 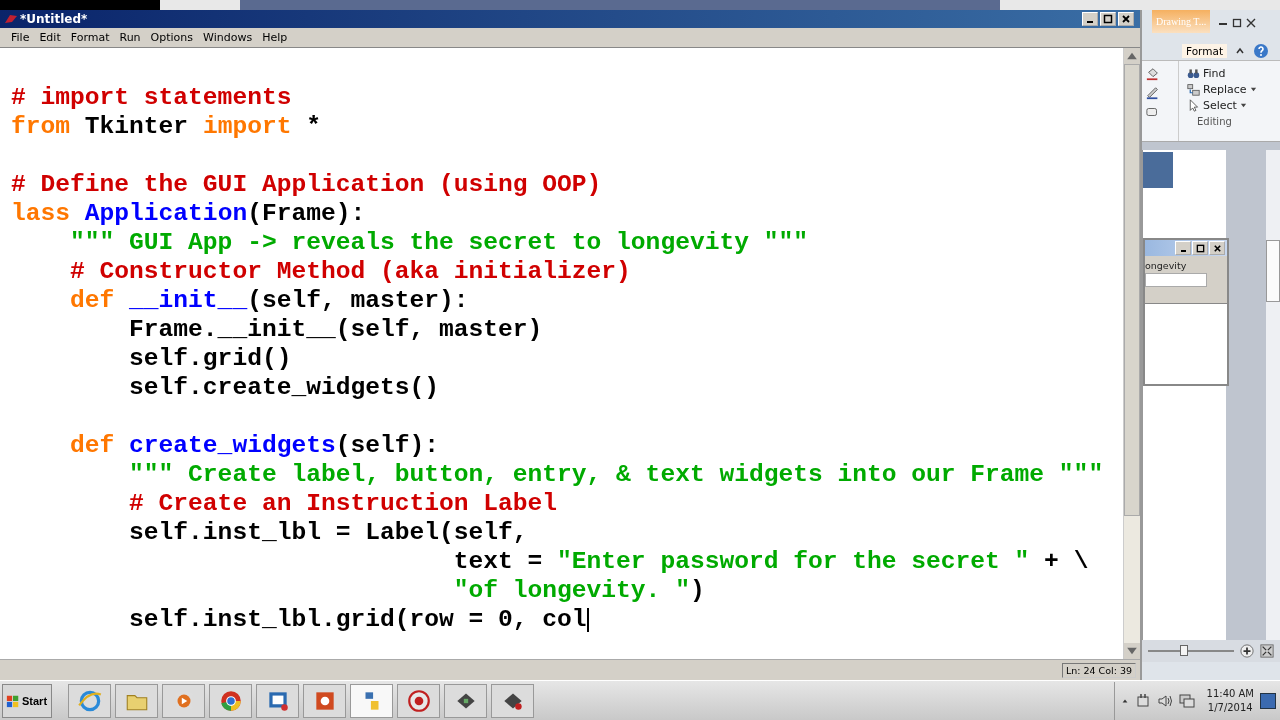 I want to click on show-hidden-icon, so click(x=1124, y=701).